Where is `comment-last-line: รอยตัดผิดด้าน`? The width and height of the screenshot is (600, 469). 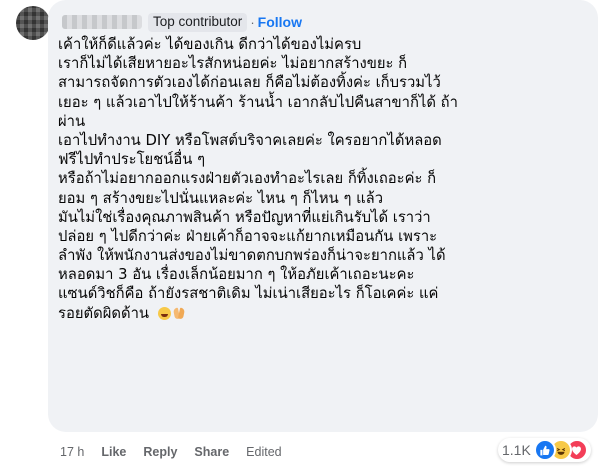 comment-last-line: รอยตัดผิดด้าน is located at coordinates (323, 313).